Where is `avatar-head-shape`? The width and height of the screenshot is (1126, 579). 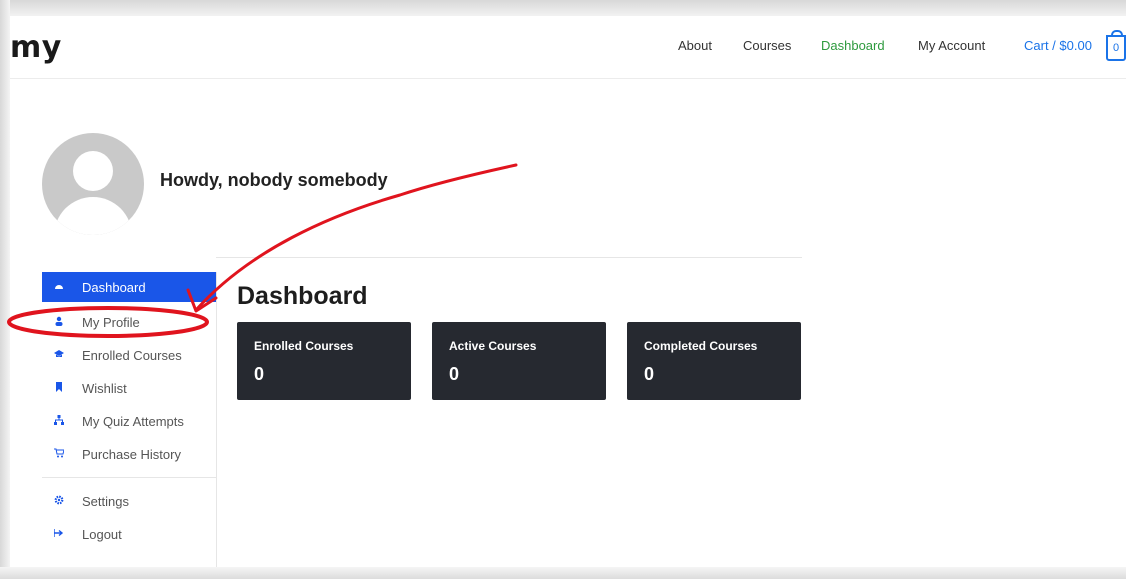
avatar-head-shape is located at coordinates (93, 171).